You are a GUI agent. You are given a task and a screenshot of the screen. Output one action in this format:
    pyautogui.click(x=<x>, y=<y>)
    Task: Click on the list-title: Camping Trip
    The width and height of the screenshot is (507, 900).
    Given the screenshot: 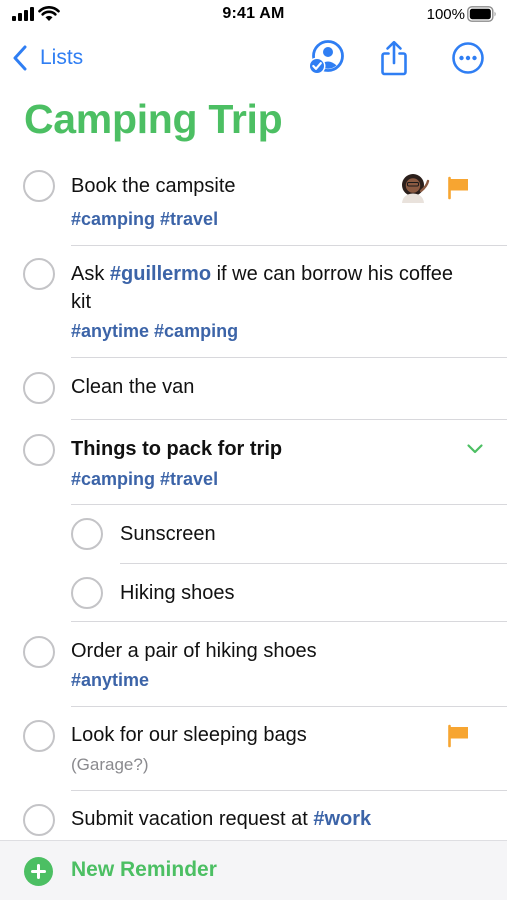 What is the action you would take?
    pyautogui.click(x=153, y=119)
    